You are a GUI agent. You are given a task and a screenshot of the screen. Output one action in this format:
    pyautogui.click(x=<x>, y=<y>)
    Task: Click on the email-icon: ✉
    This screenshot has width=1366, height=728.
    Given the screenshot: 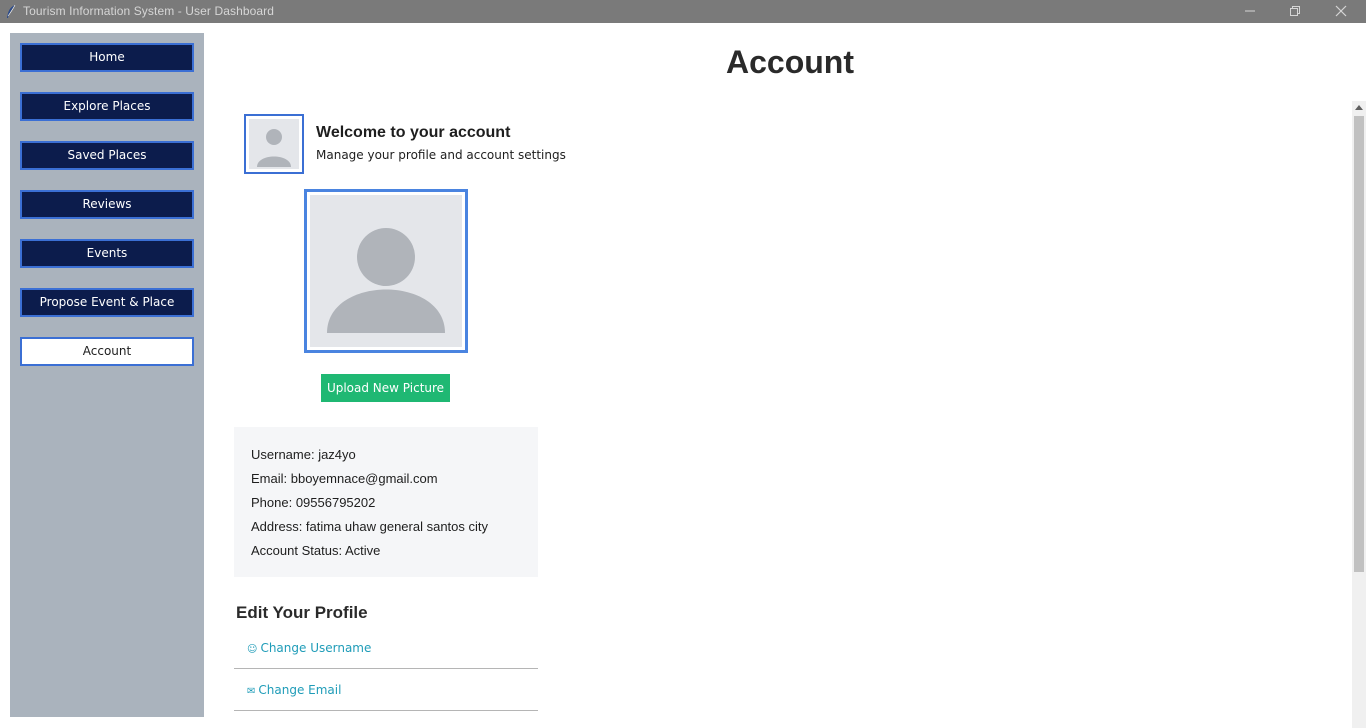 What is the action you would take?
    pyautogui.click(x=251, y=691)
    